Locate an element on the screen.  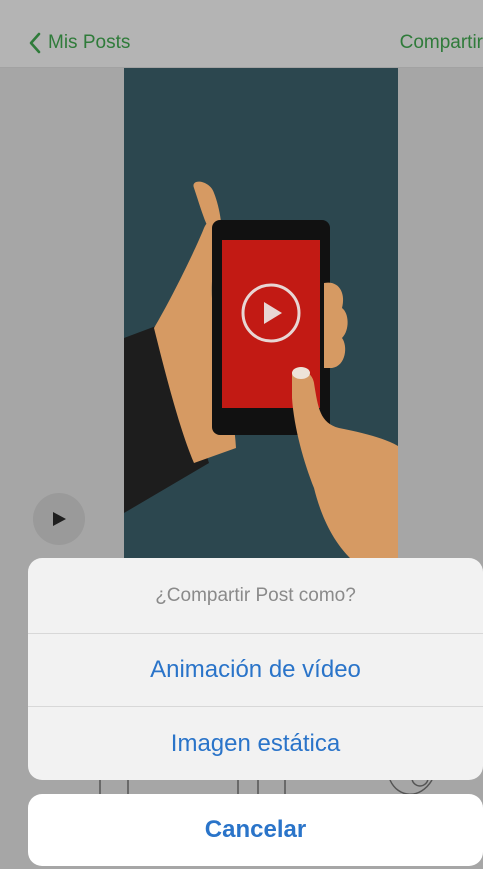
cancel-button: Cancelar is located at coordinates (255, 830).